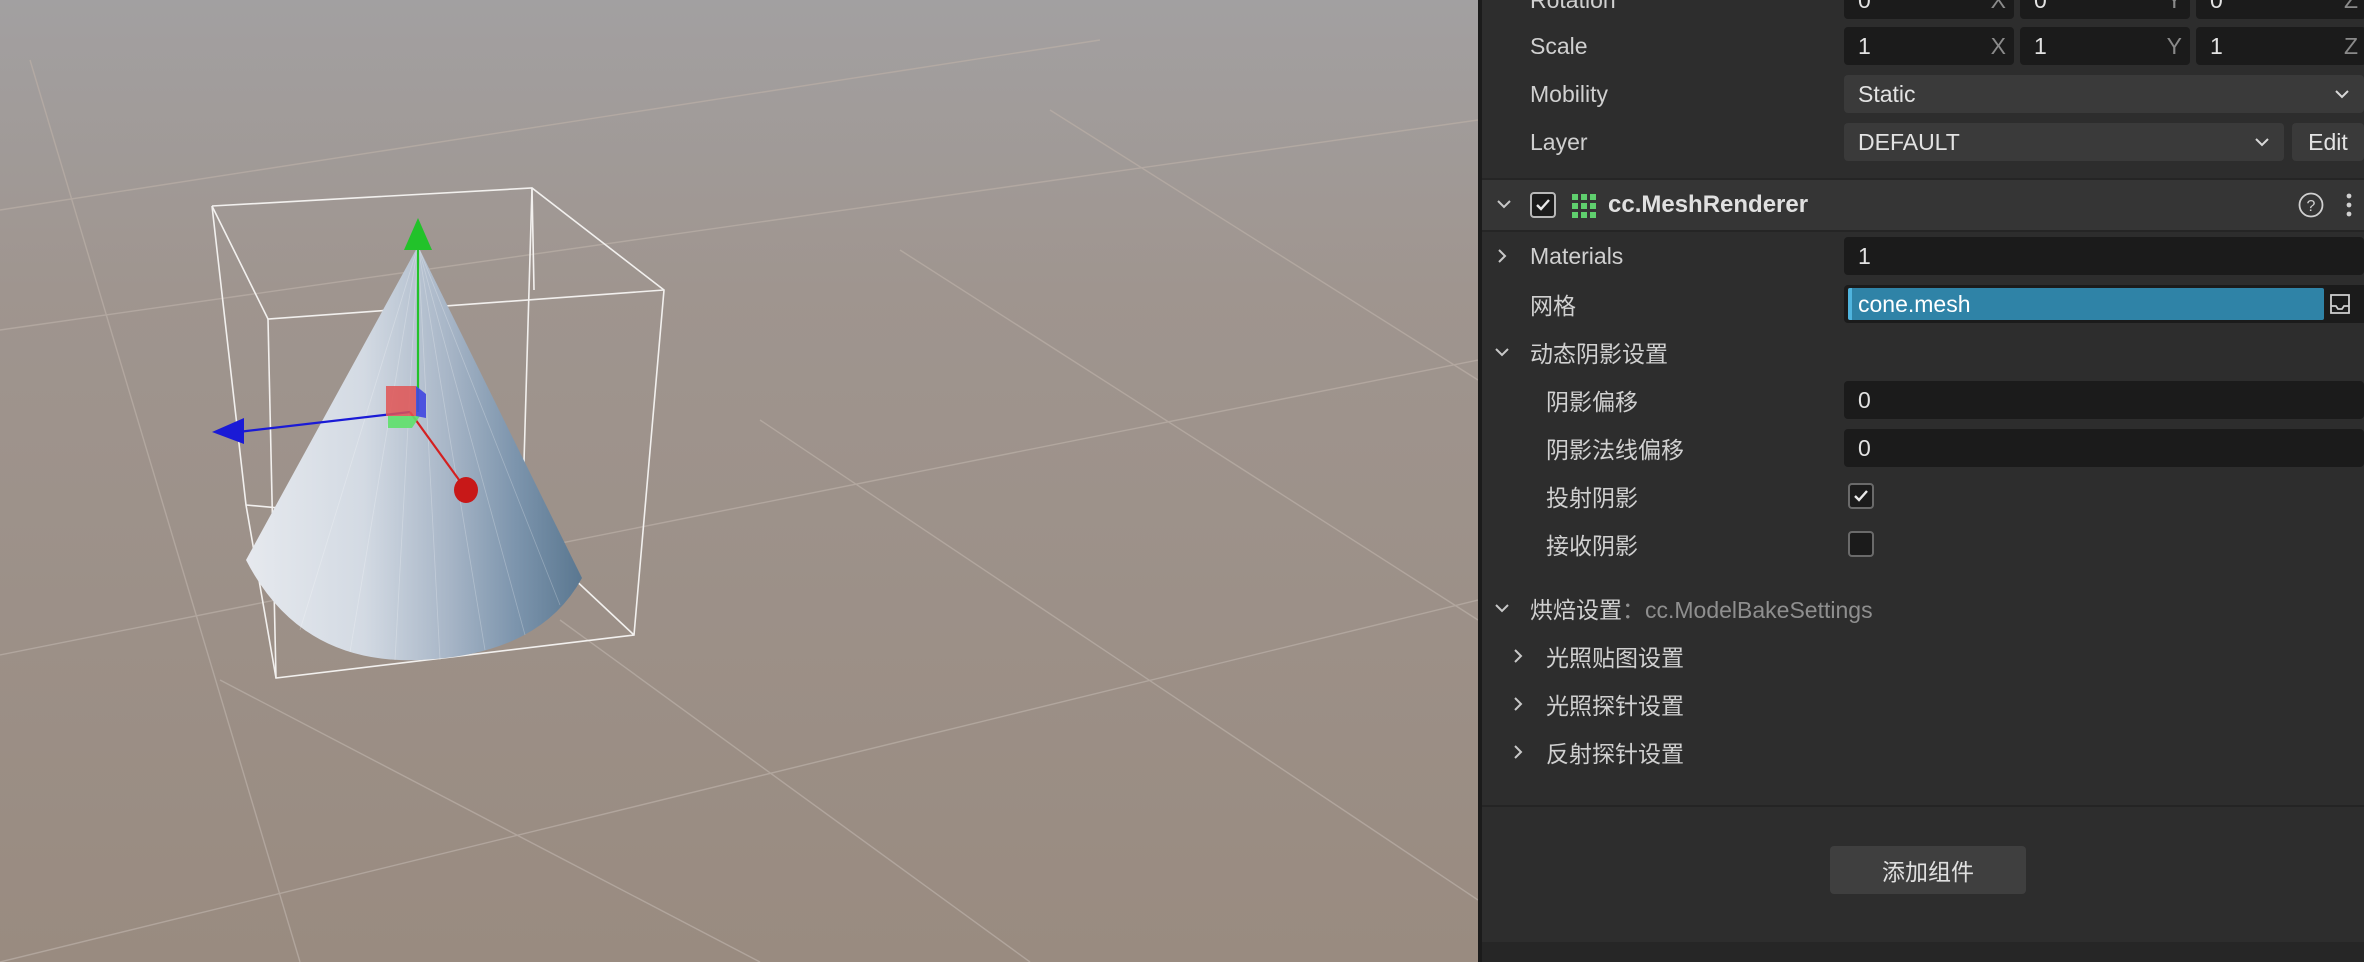  What do you see at coordinates (1569, 93) in the screenshot?
I see `mobility-label: Mobility` at bounding box center [1569, 93].